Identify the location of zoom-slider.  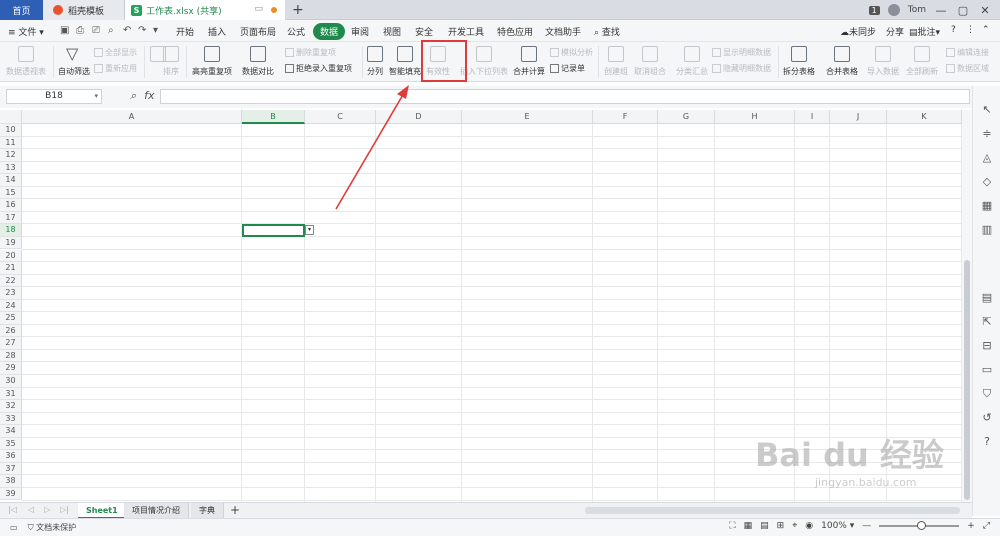
(919, 525).